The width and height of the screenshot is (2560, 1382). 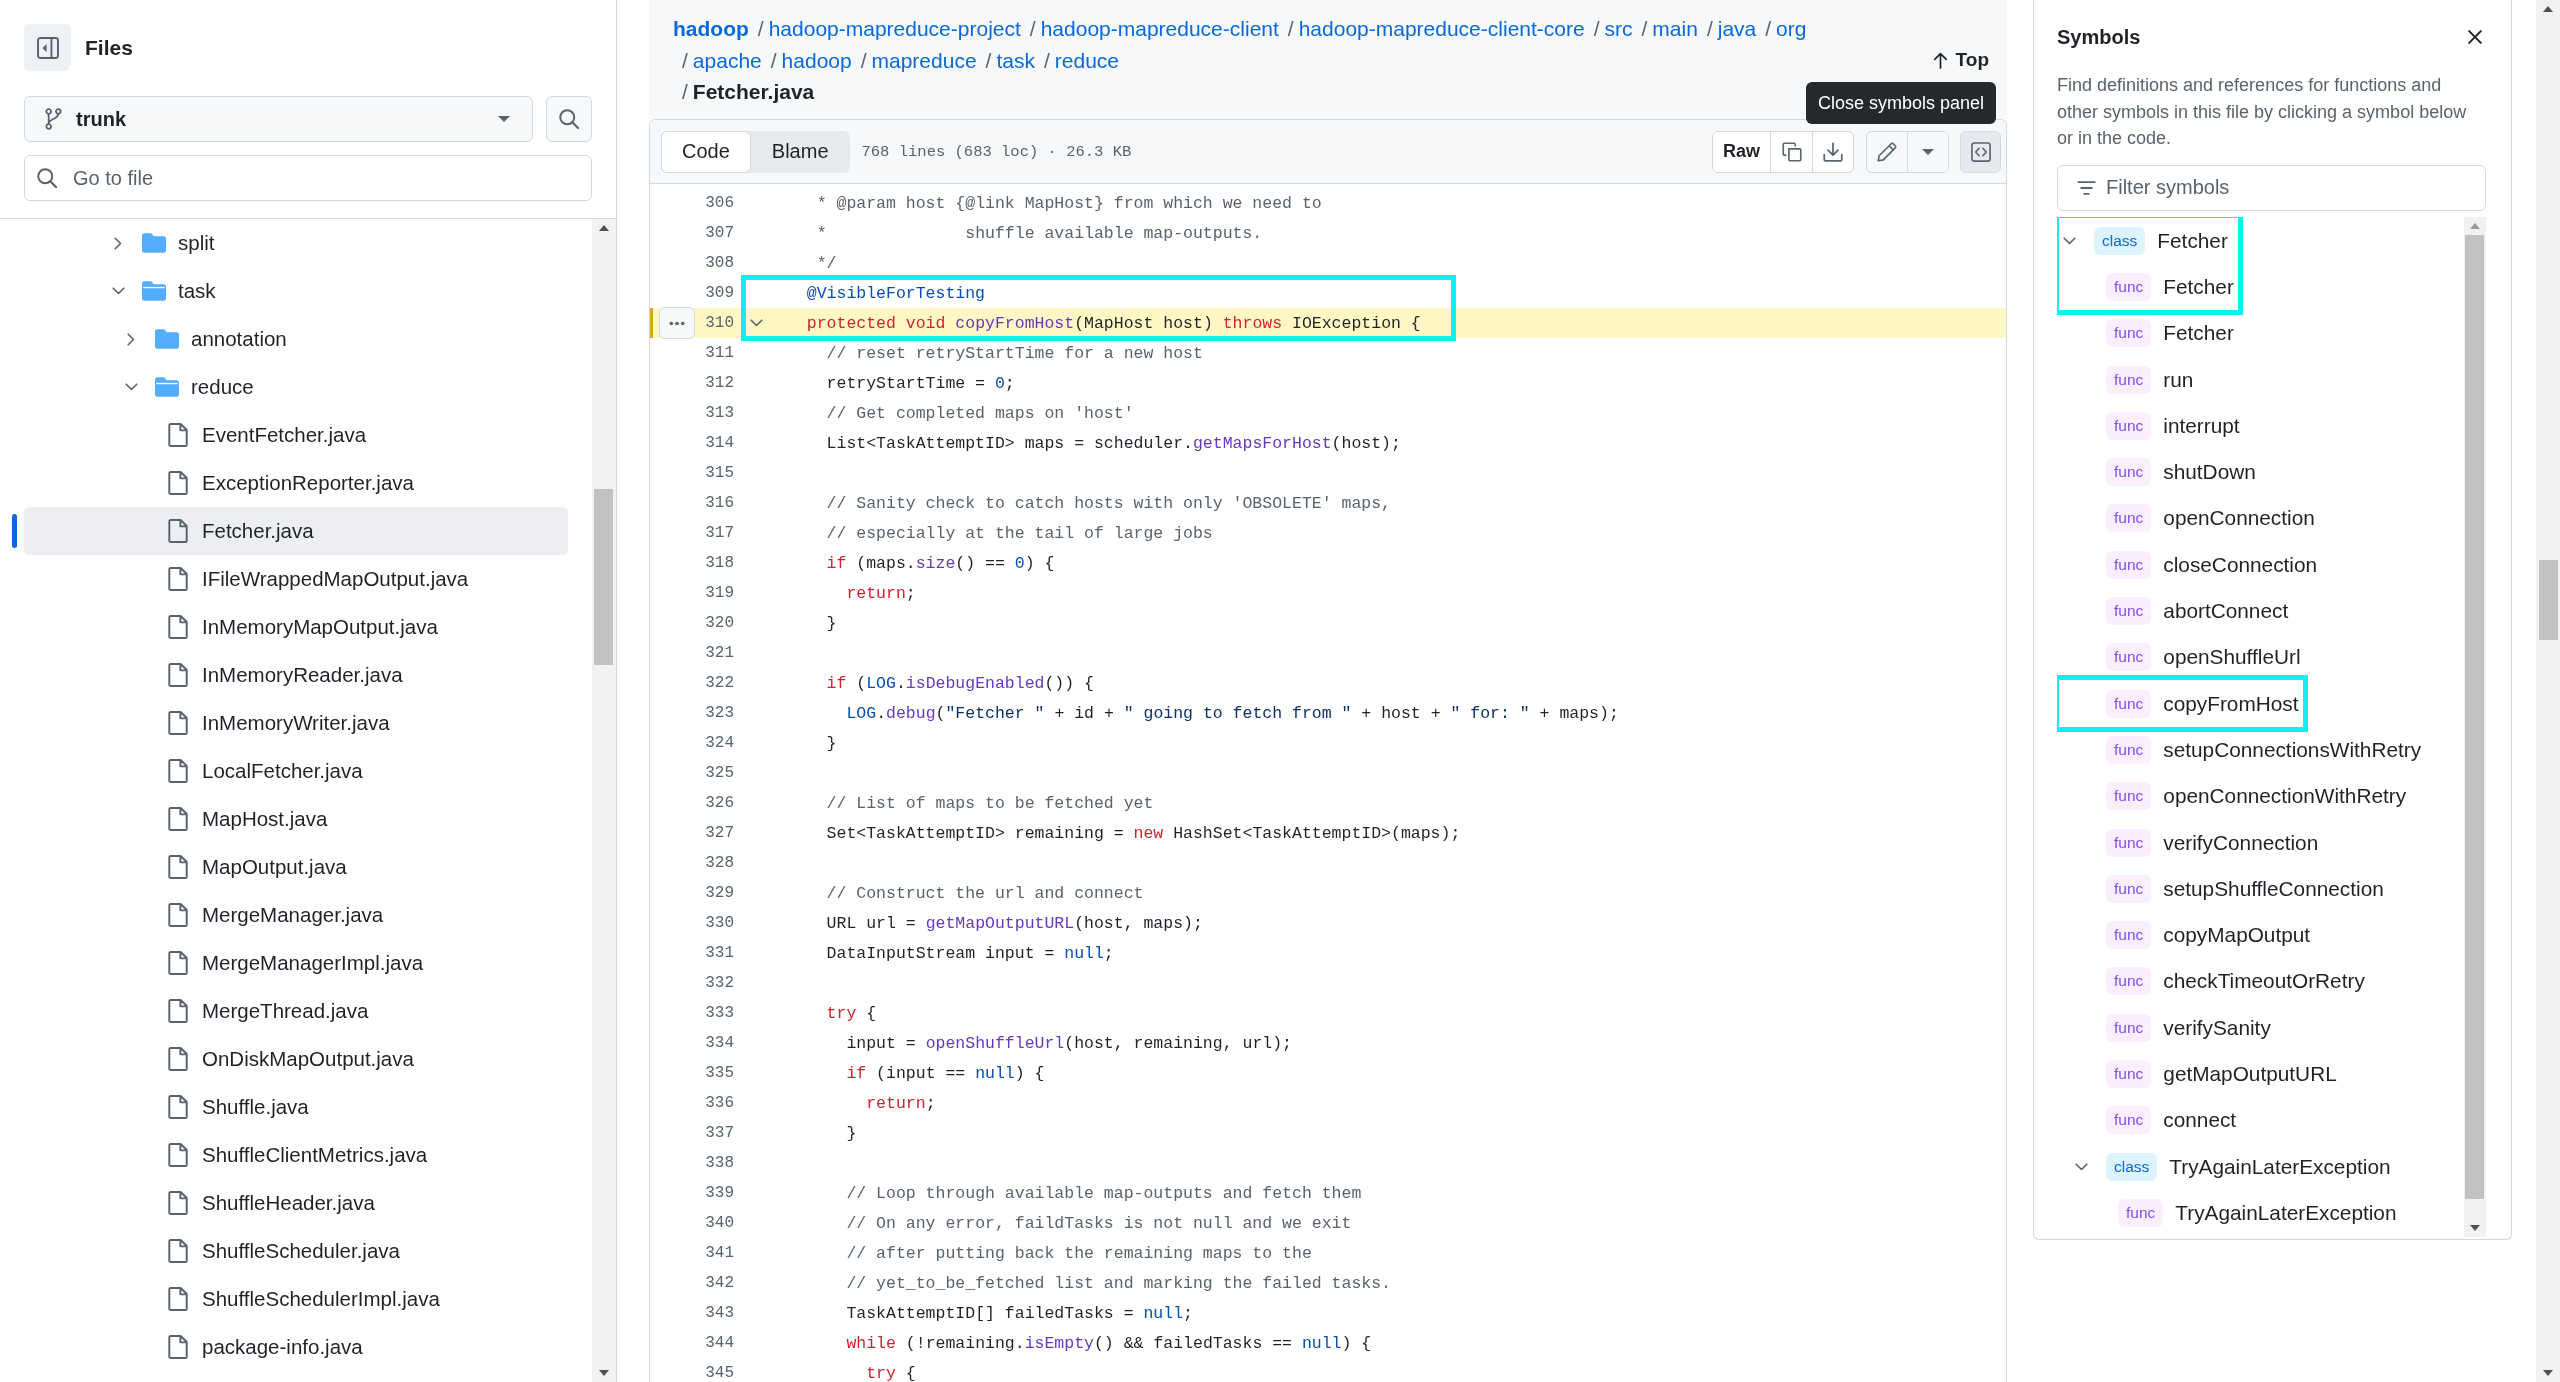 I want to click on symbol-item: func connect, so click(x=2260, y=1120).